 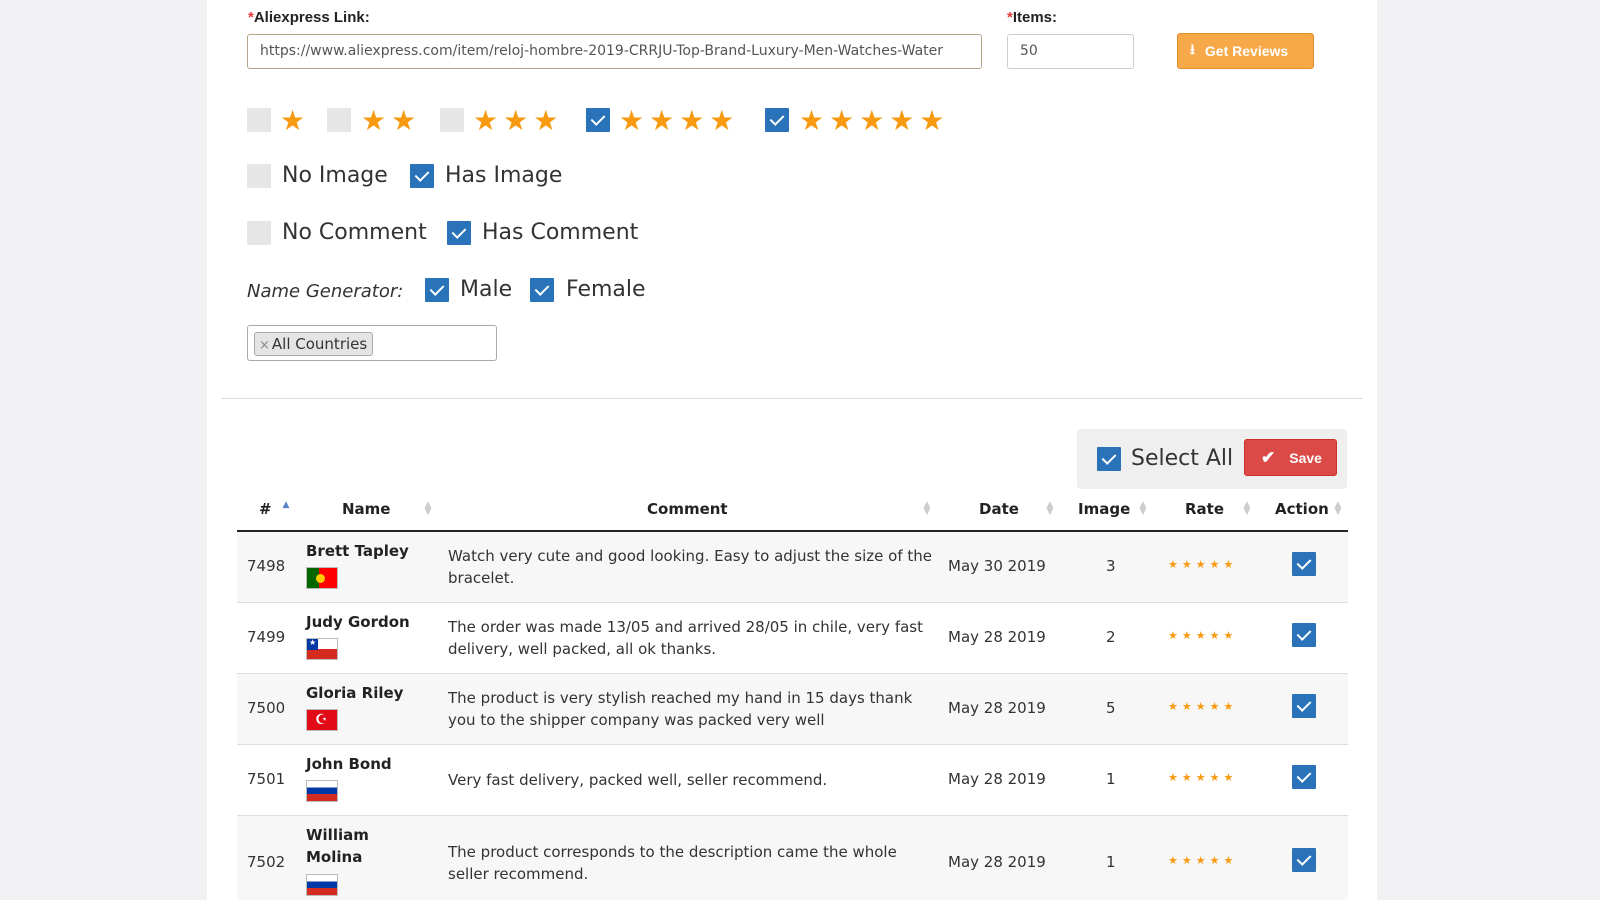 I want to click on has-image-label: Has Image, so click(x=504, y=175).